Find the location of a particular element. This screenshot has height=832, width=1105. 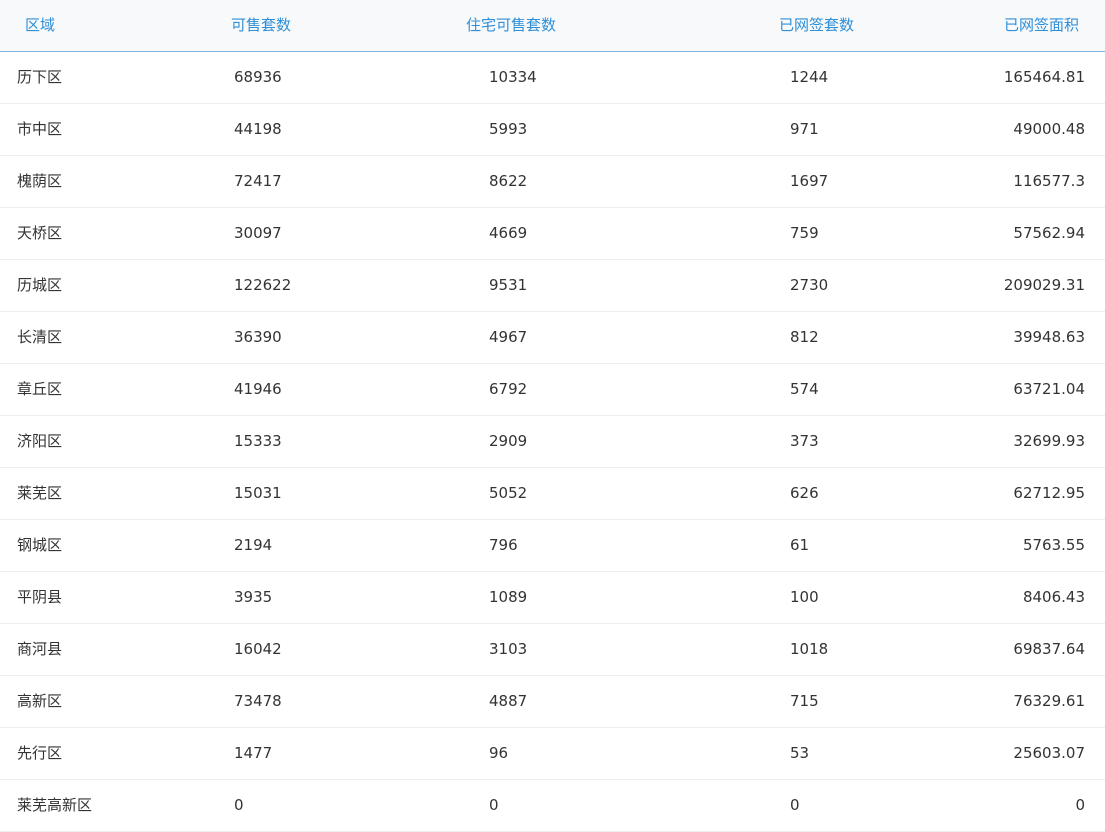

header-available-units: 可售套数 is located at coordinates (261, 25).